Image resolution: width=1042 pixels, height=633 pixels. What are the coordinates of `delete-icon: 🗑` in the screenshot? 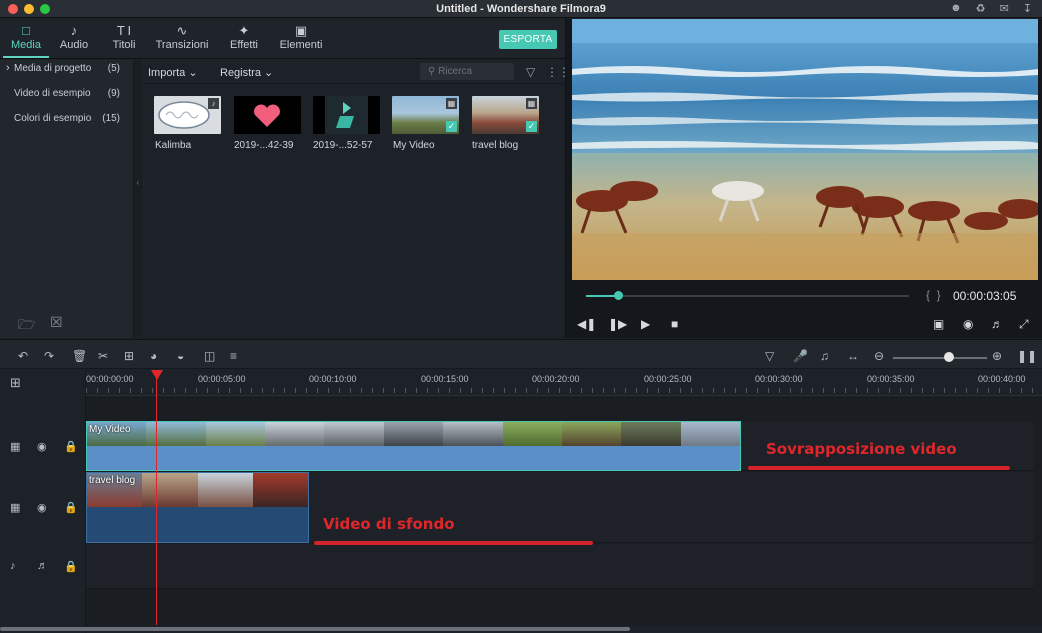 It's located at (79, 356).